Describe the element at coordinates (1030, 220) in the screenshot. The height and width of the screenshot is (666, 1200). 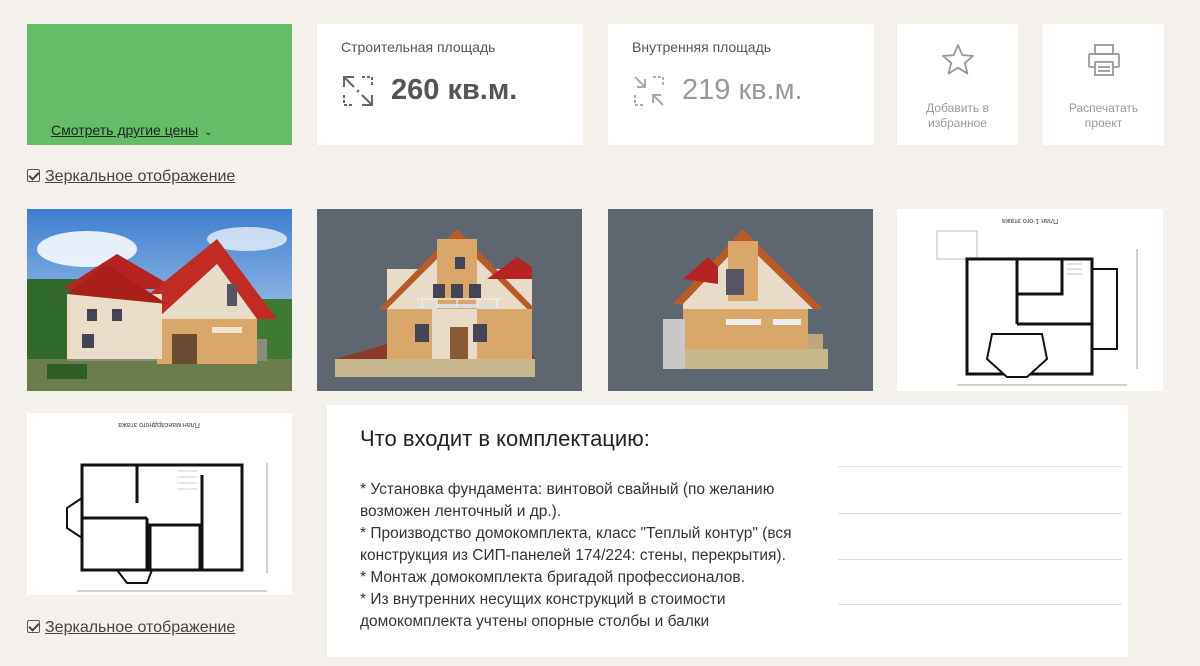
I see `first-floor-plan-title: План 1-ого этажа` at that location.